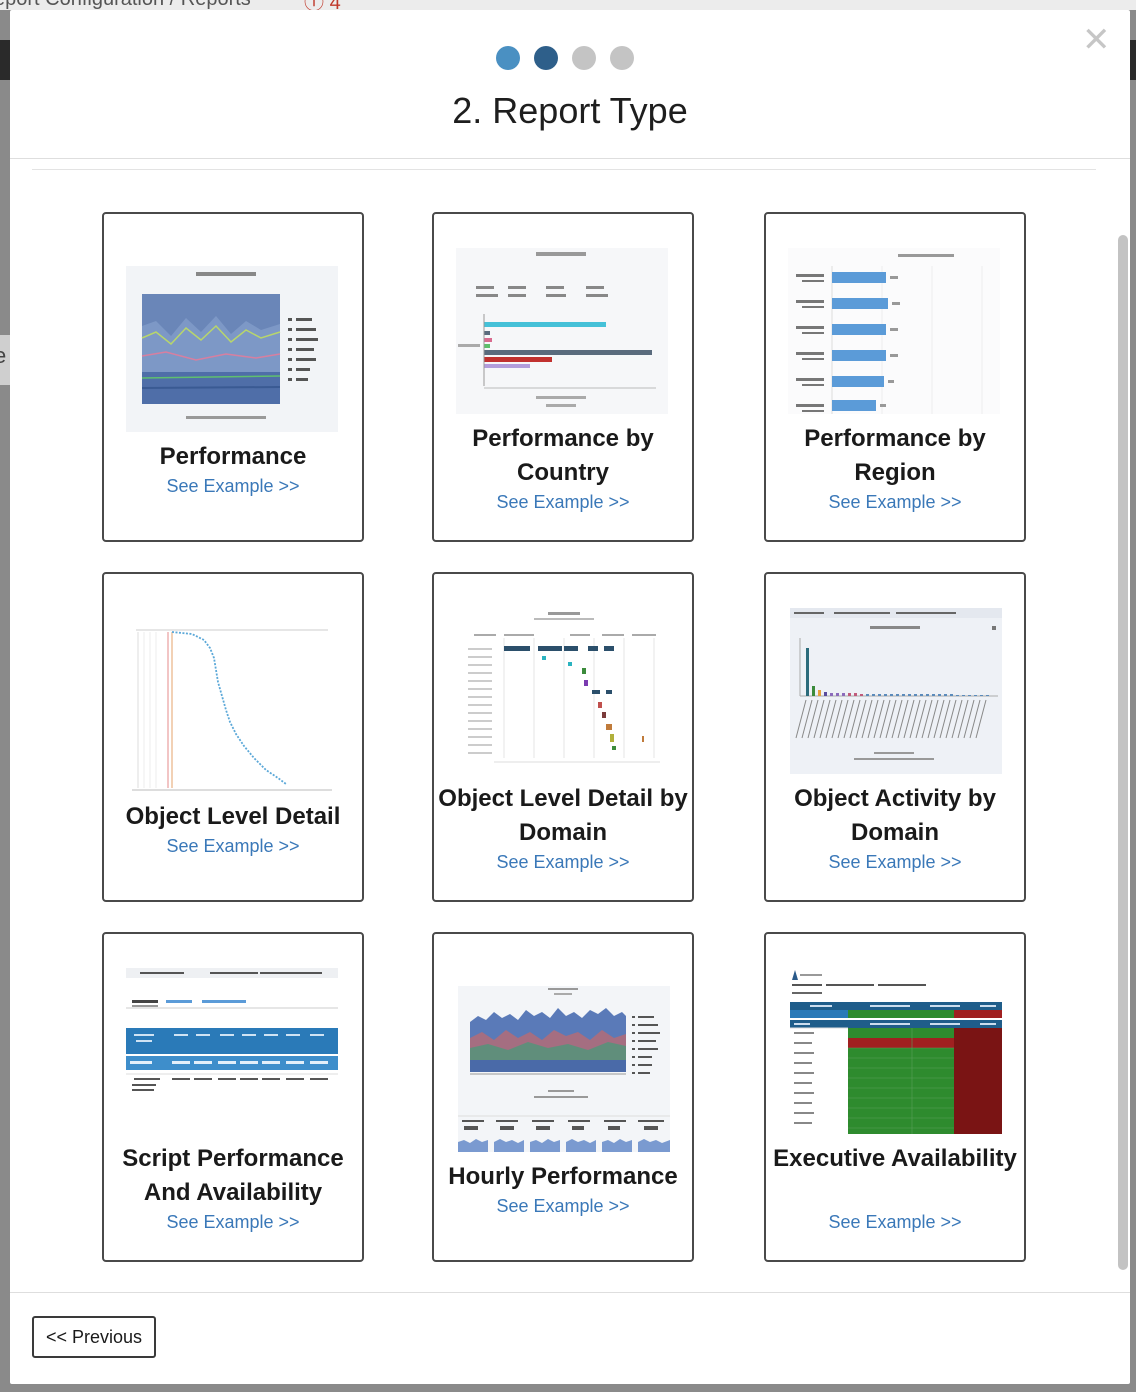  Describe the element at coordinates (233, 816) in the screenshot. I see `card-title: Object Level Detail` at that location.